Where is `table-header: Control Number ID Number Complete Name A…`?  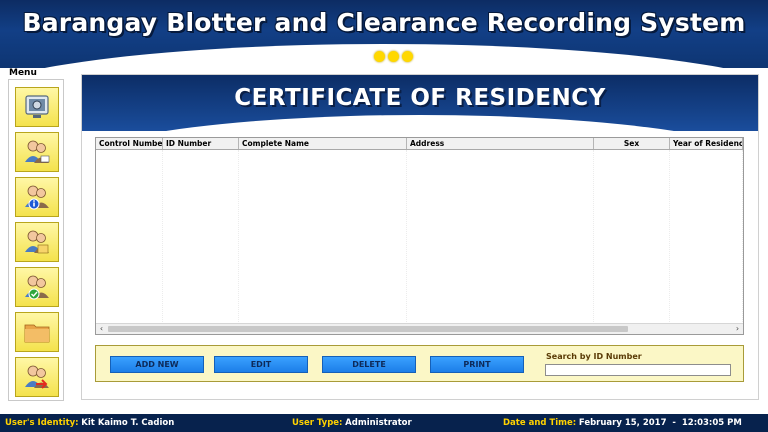 table-header: Control Number ID Number Complete Name A… is located at coordinates (419, 144).